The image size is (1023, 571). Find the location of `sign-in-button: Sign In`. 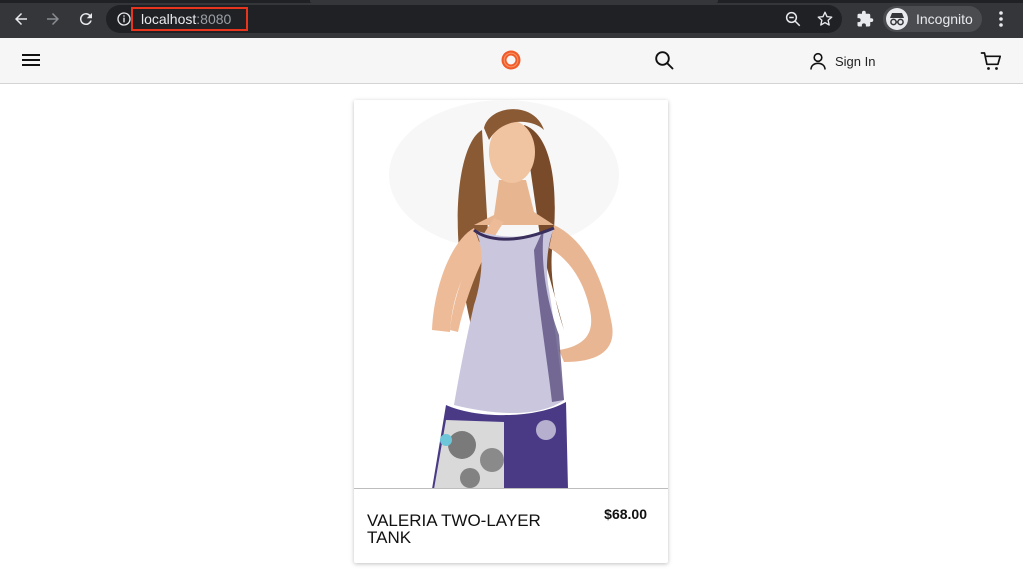

sign-in-button: Sign In is located at coordinates (841, 61).